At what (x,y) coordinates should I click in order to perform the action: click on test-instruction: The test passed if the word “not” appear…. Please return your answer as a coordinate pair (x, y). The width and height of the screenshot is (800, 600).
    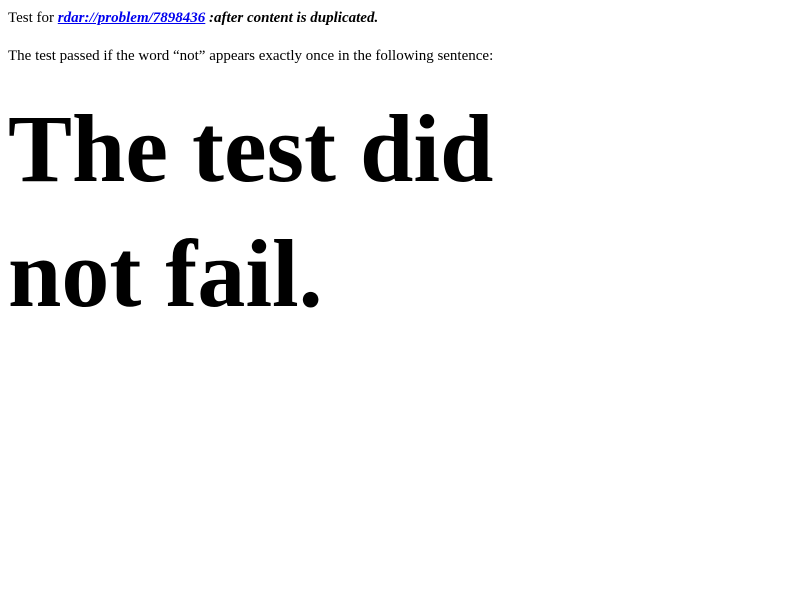
    Looking at the image, I should click on (251, 56).